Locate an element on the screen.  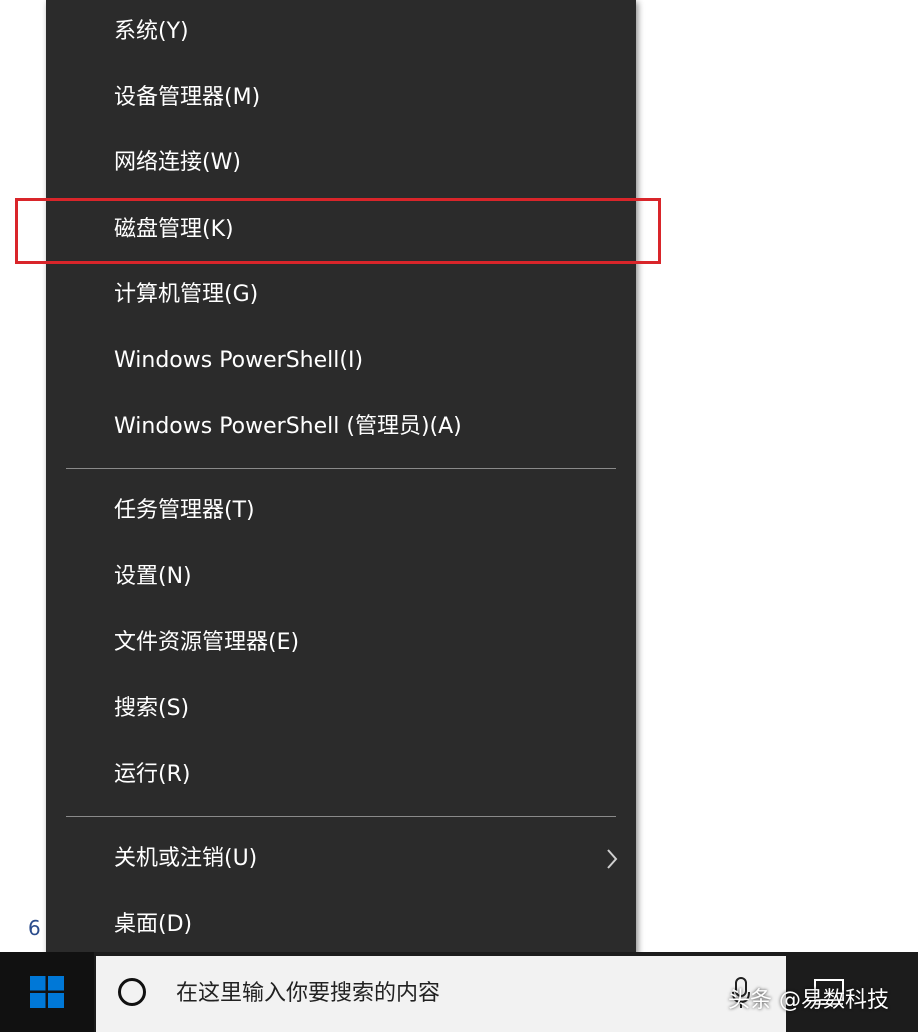
windows-logo-icon is located at coordinates (47, 992).